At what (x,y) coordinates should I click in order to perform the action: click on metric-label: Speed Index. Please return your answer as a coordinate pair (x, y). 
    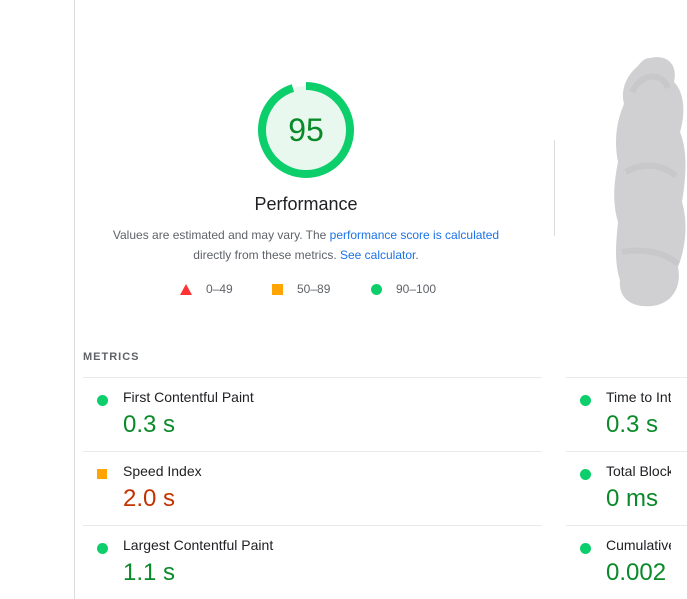
    Looking at the image, I should click on (162, 471).